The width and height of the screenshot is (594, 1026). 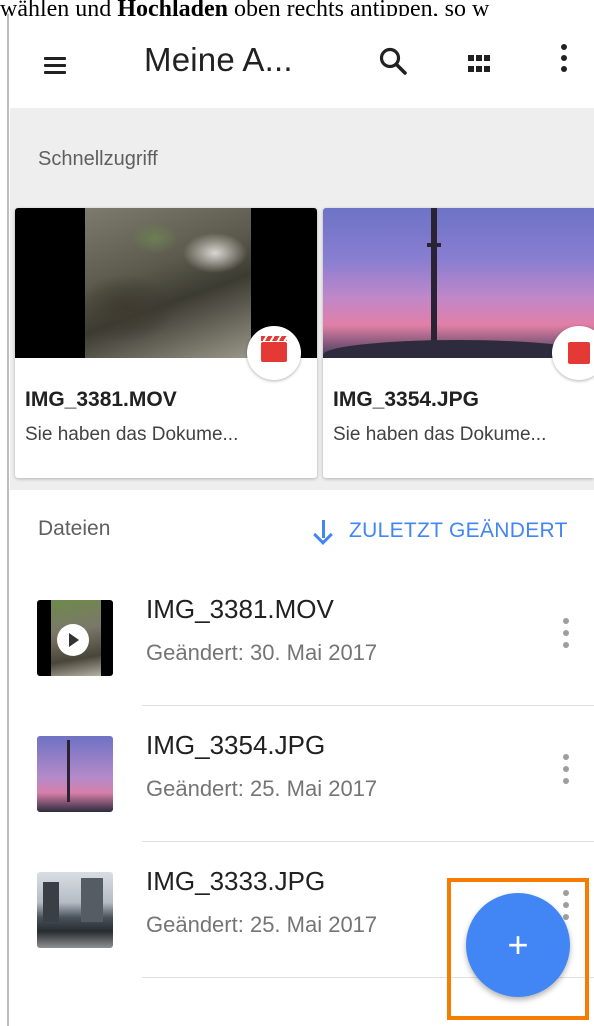 I want to click on image-icon, so click(x=573, y=353).